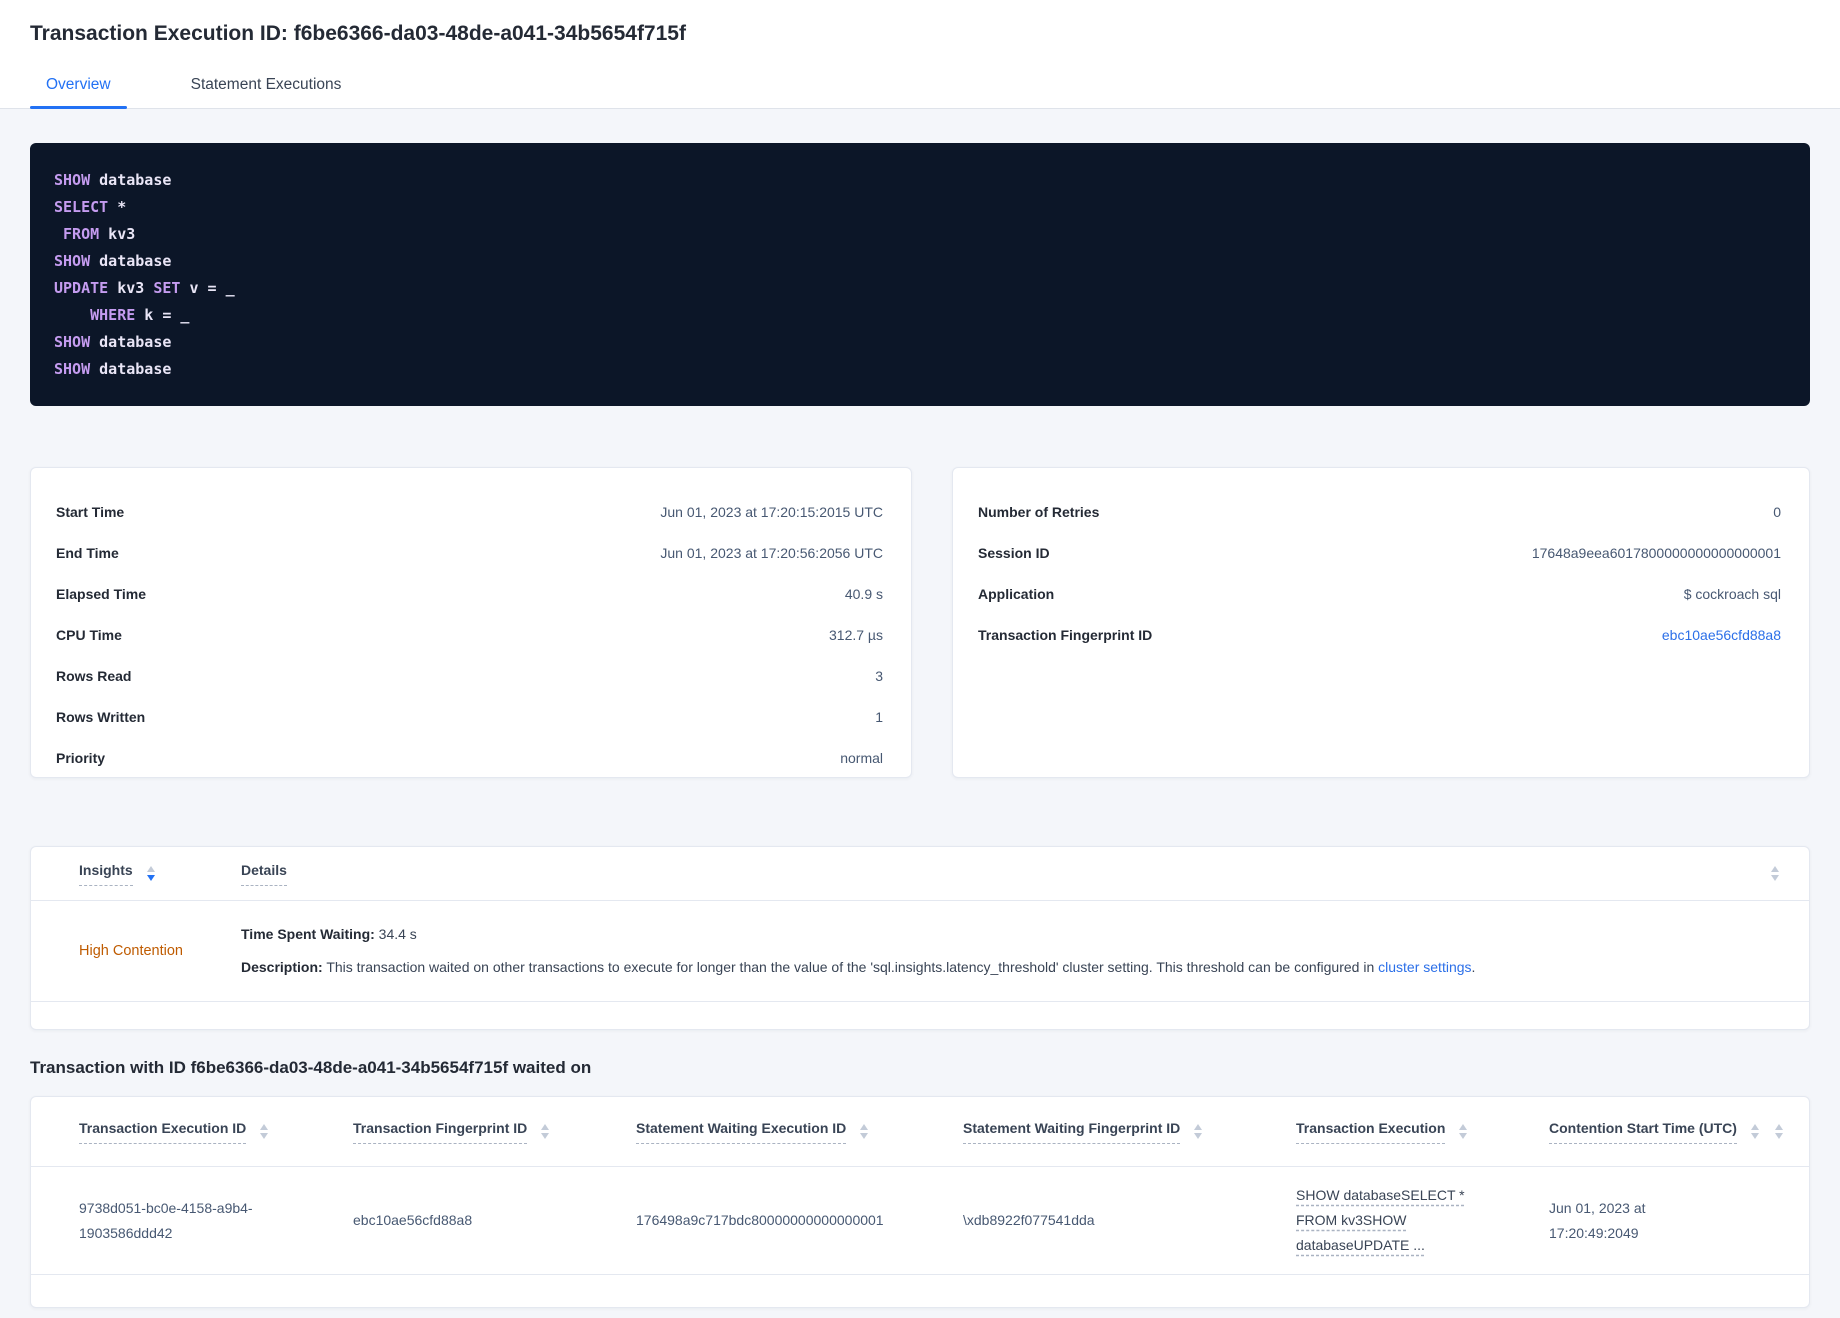  Describe the element at coordinates (106, 874) in the screenshot. I see `column-header-label: Insights` at that location.